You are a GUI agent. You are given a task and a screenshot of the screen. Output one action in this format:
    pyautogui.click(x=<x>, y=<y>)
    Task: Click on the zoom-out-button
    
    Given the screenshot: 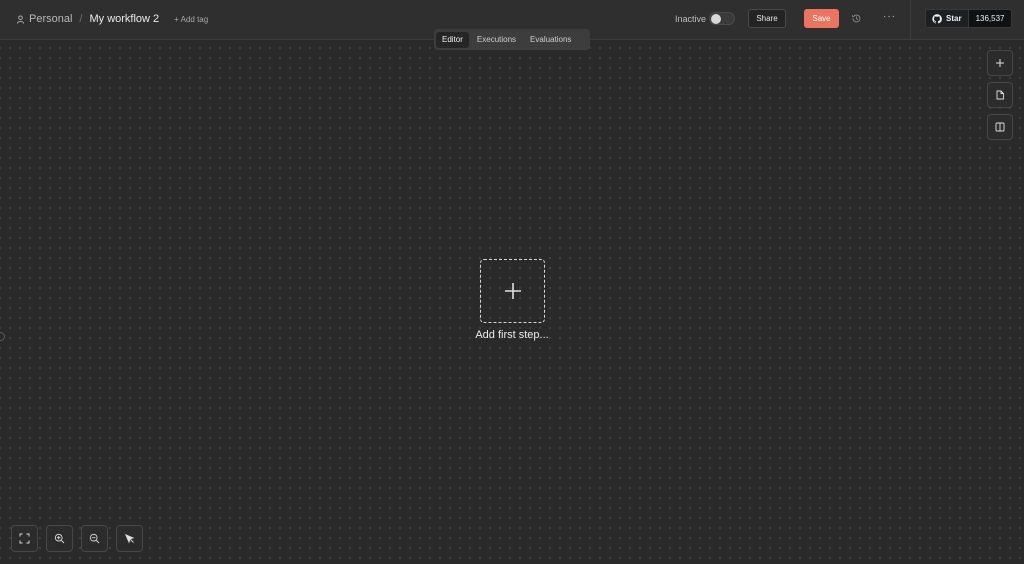 What is the action you would take?
    pyautogui.click(x=94, y=538)
    